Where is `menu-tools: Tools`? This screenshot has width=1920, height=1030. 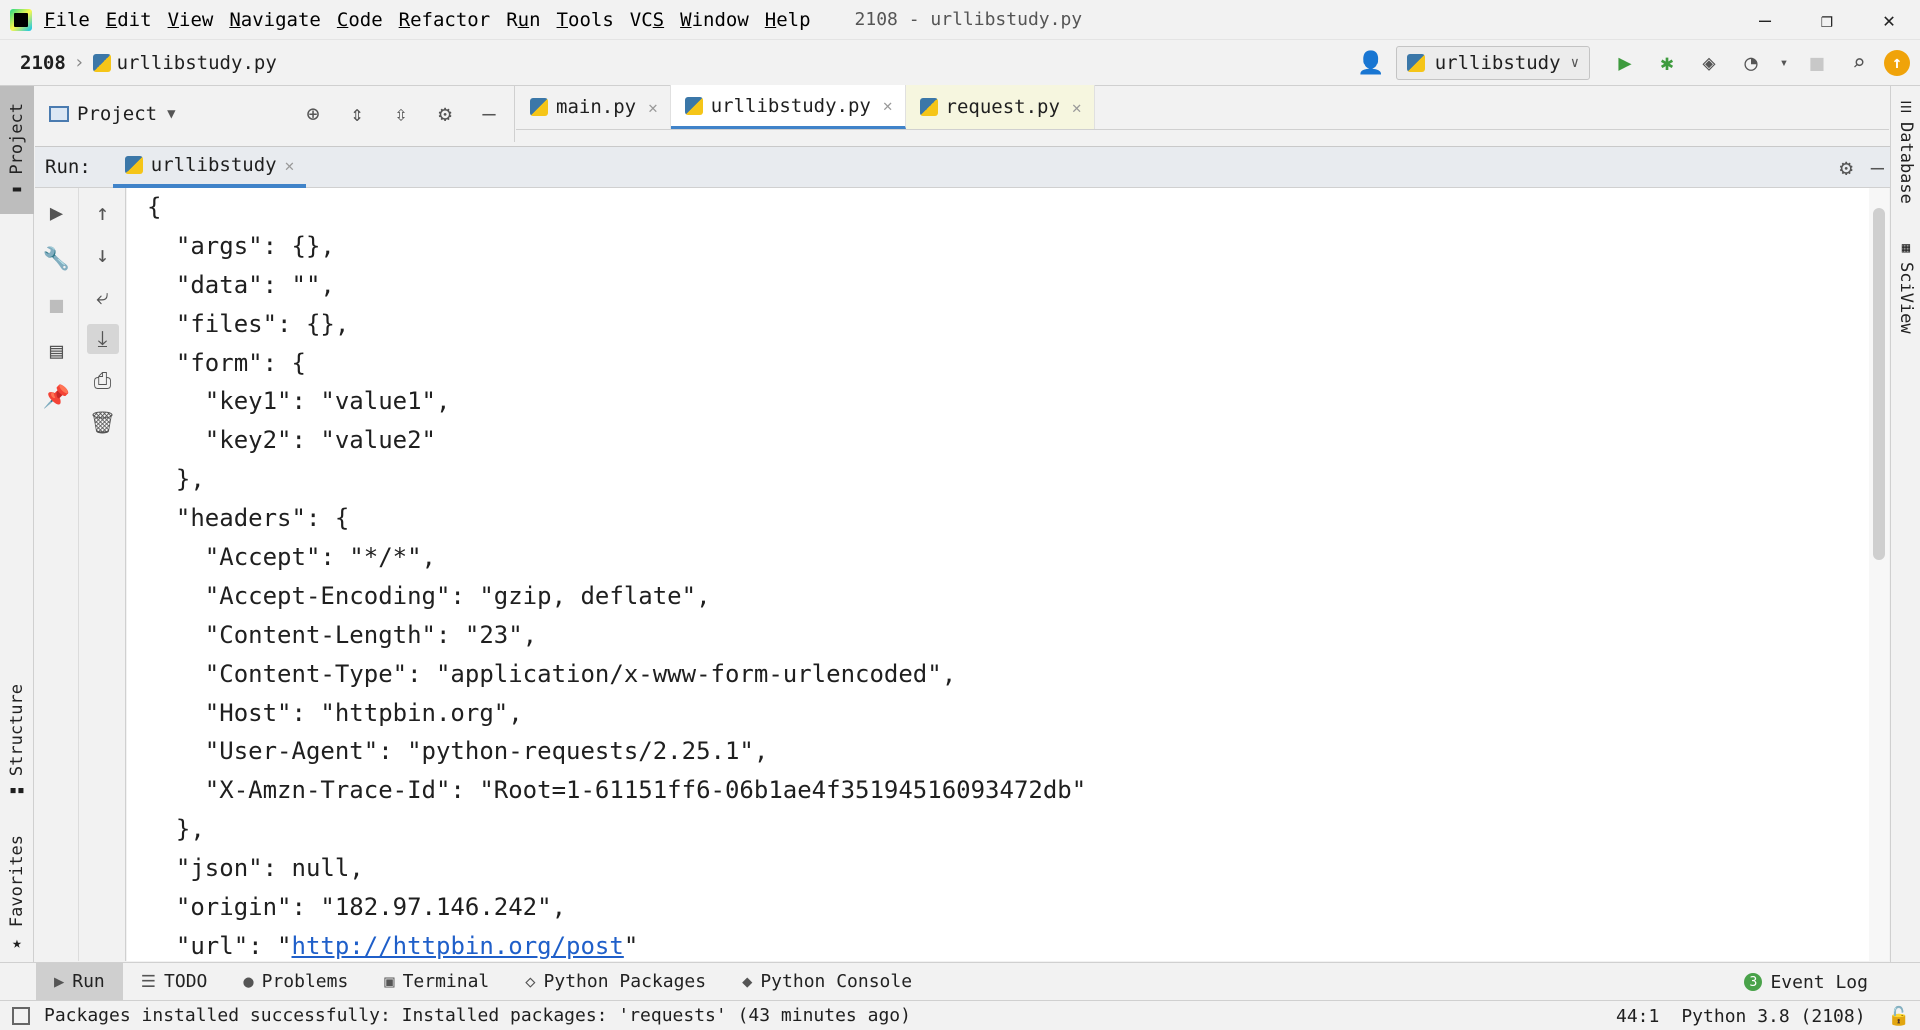
menu-tools: Tools is located at coordinates (585, 20).